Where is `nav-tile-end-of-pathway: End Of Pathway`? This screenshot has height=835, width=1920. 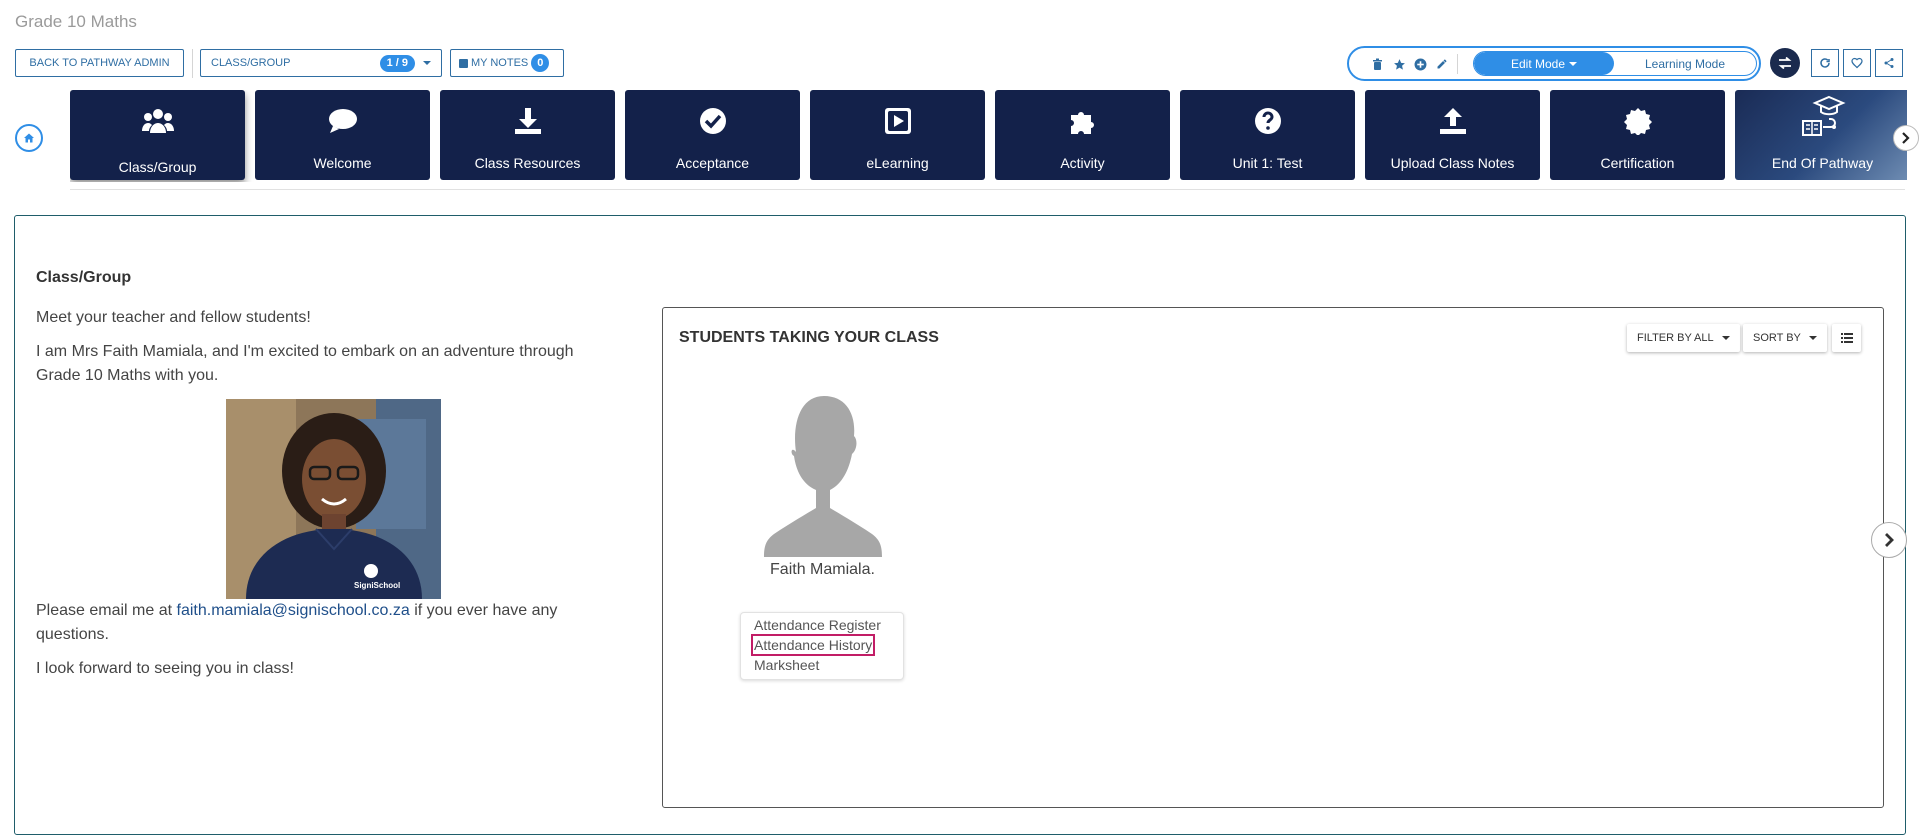
nav-tile-end-of-pathway: End Of Pathway is located at coordinates (1821, 135).